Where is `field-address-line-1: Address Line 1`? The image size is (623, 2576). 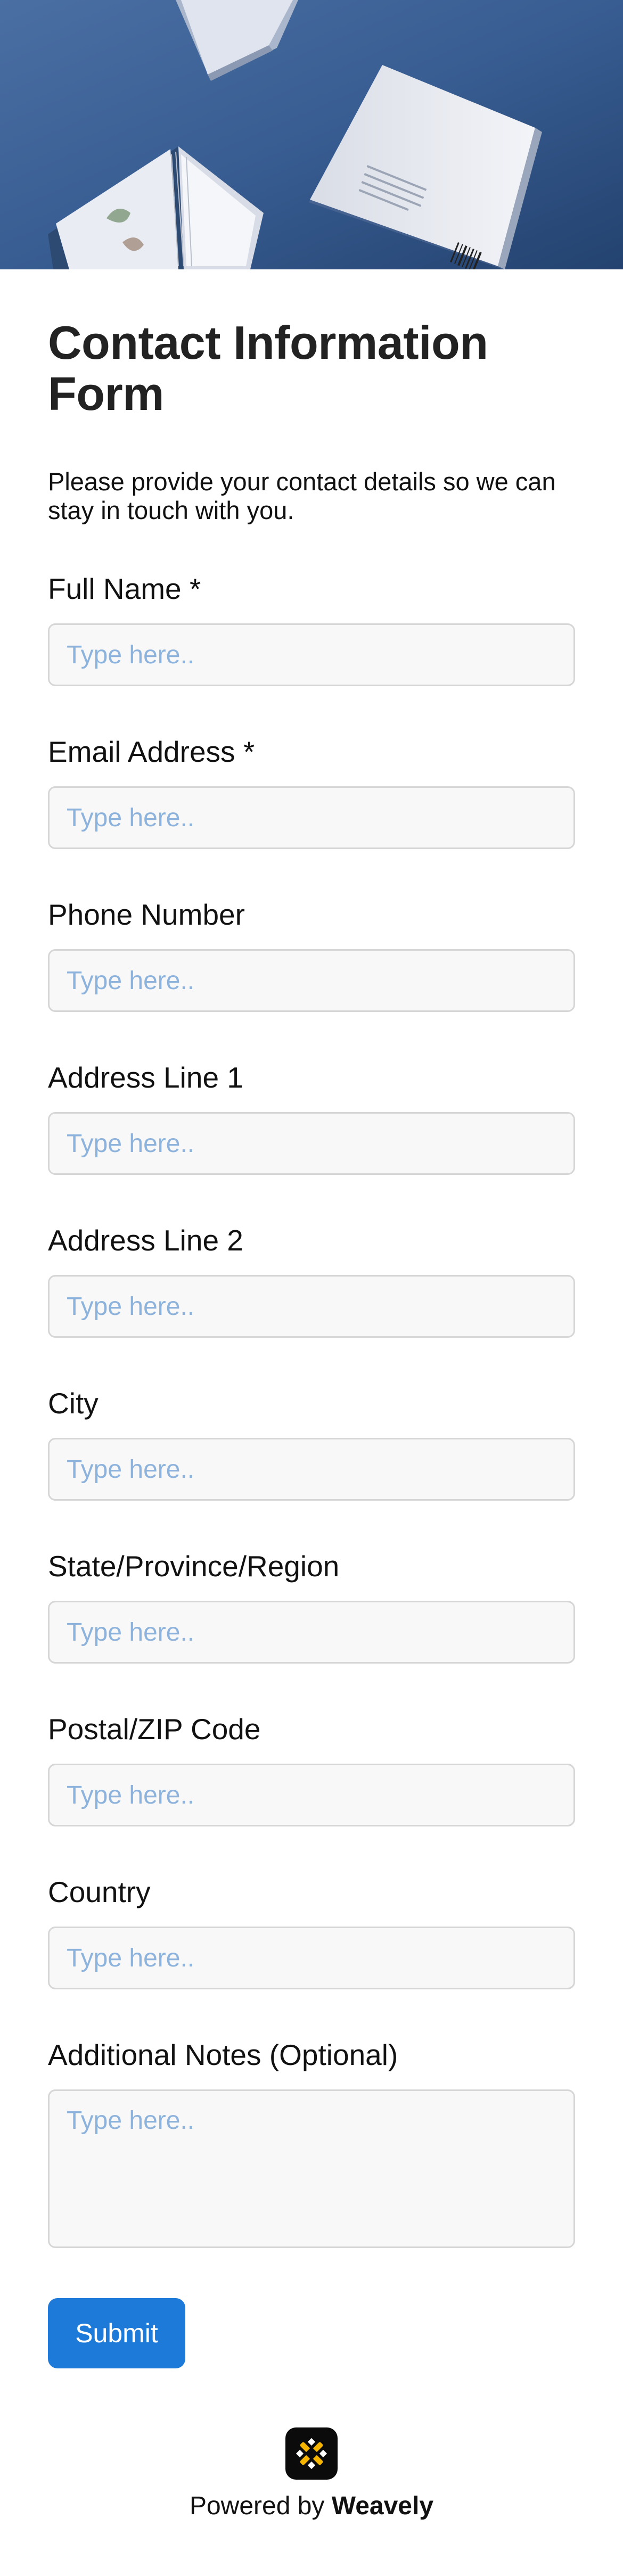 field-address-line-1: Address Line 1 is located at coordinates (311, 1117).